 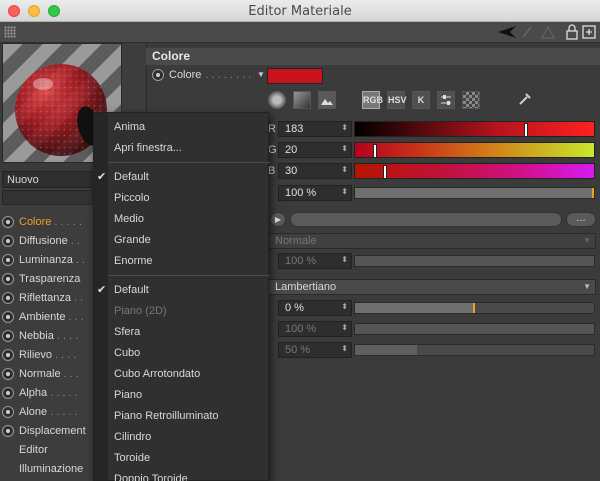 I want to click on color-radio-icon, so click(x=158, y=75).